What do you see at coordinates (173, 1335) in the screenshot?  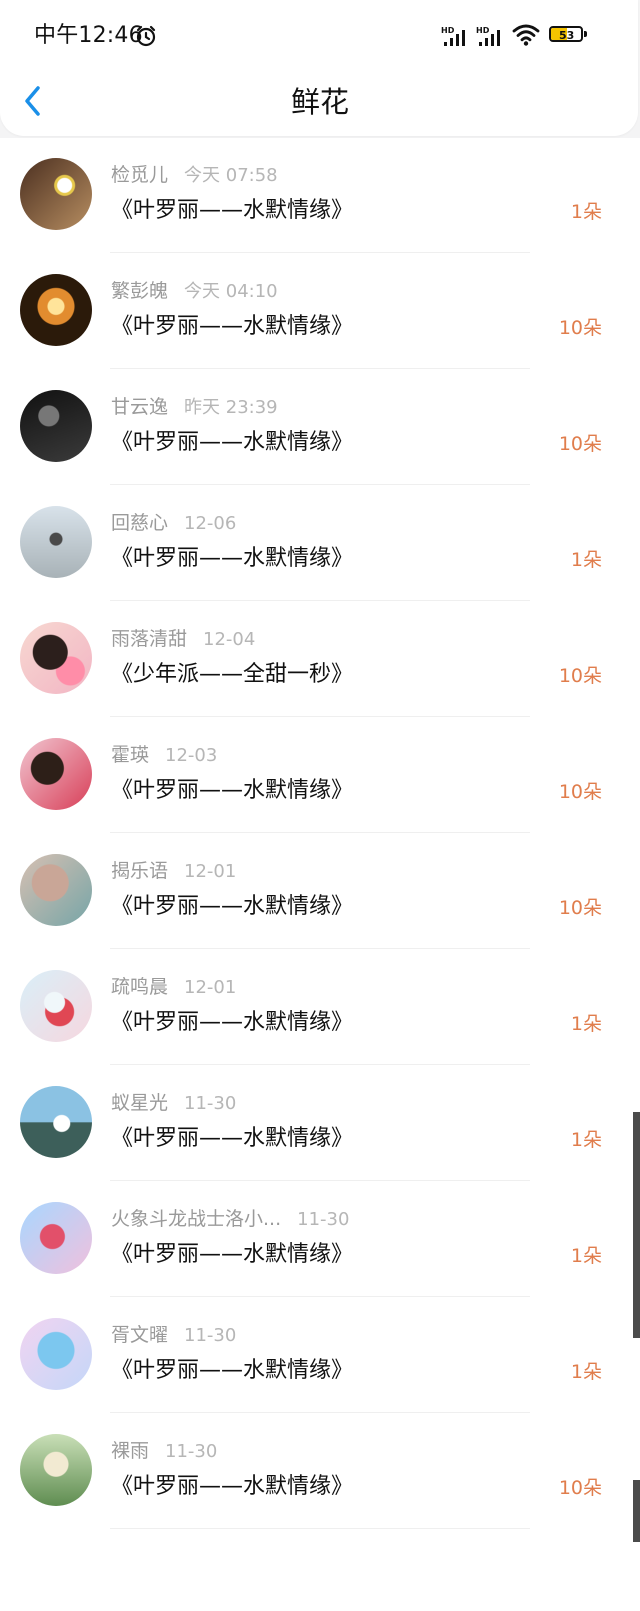 I see `sender-meta: 胥文曜 11-30` at bounding box center [173, 1335].